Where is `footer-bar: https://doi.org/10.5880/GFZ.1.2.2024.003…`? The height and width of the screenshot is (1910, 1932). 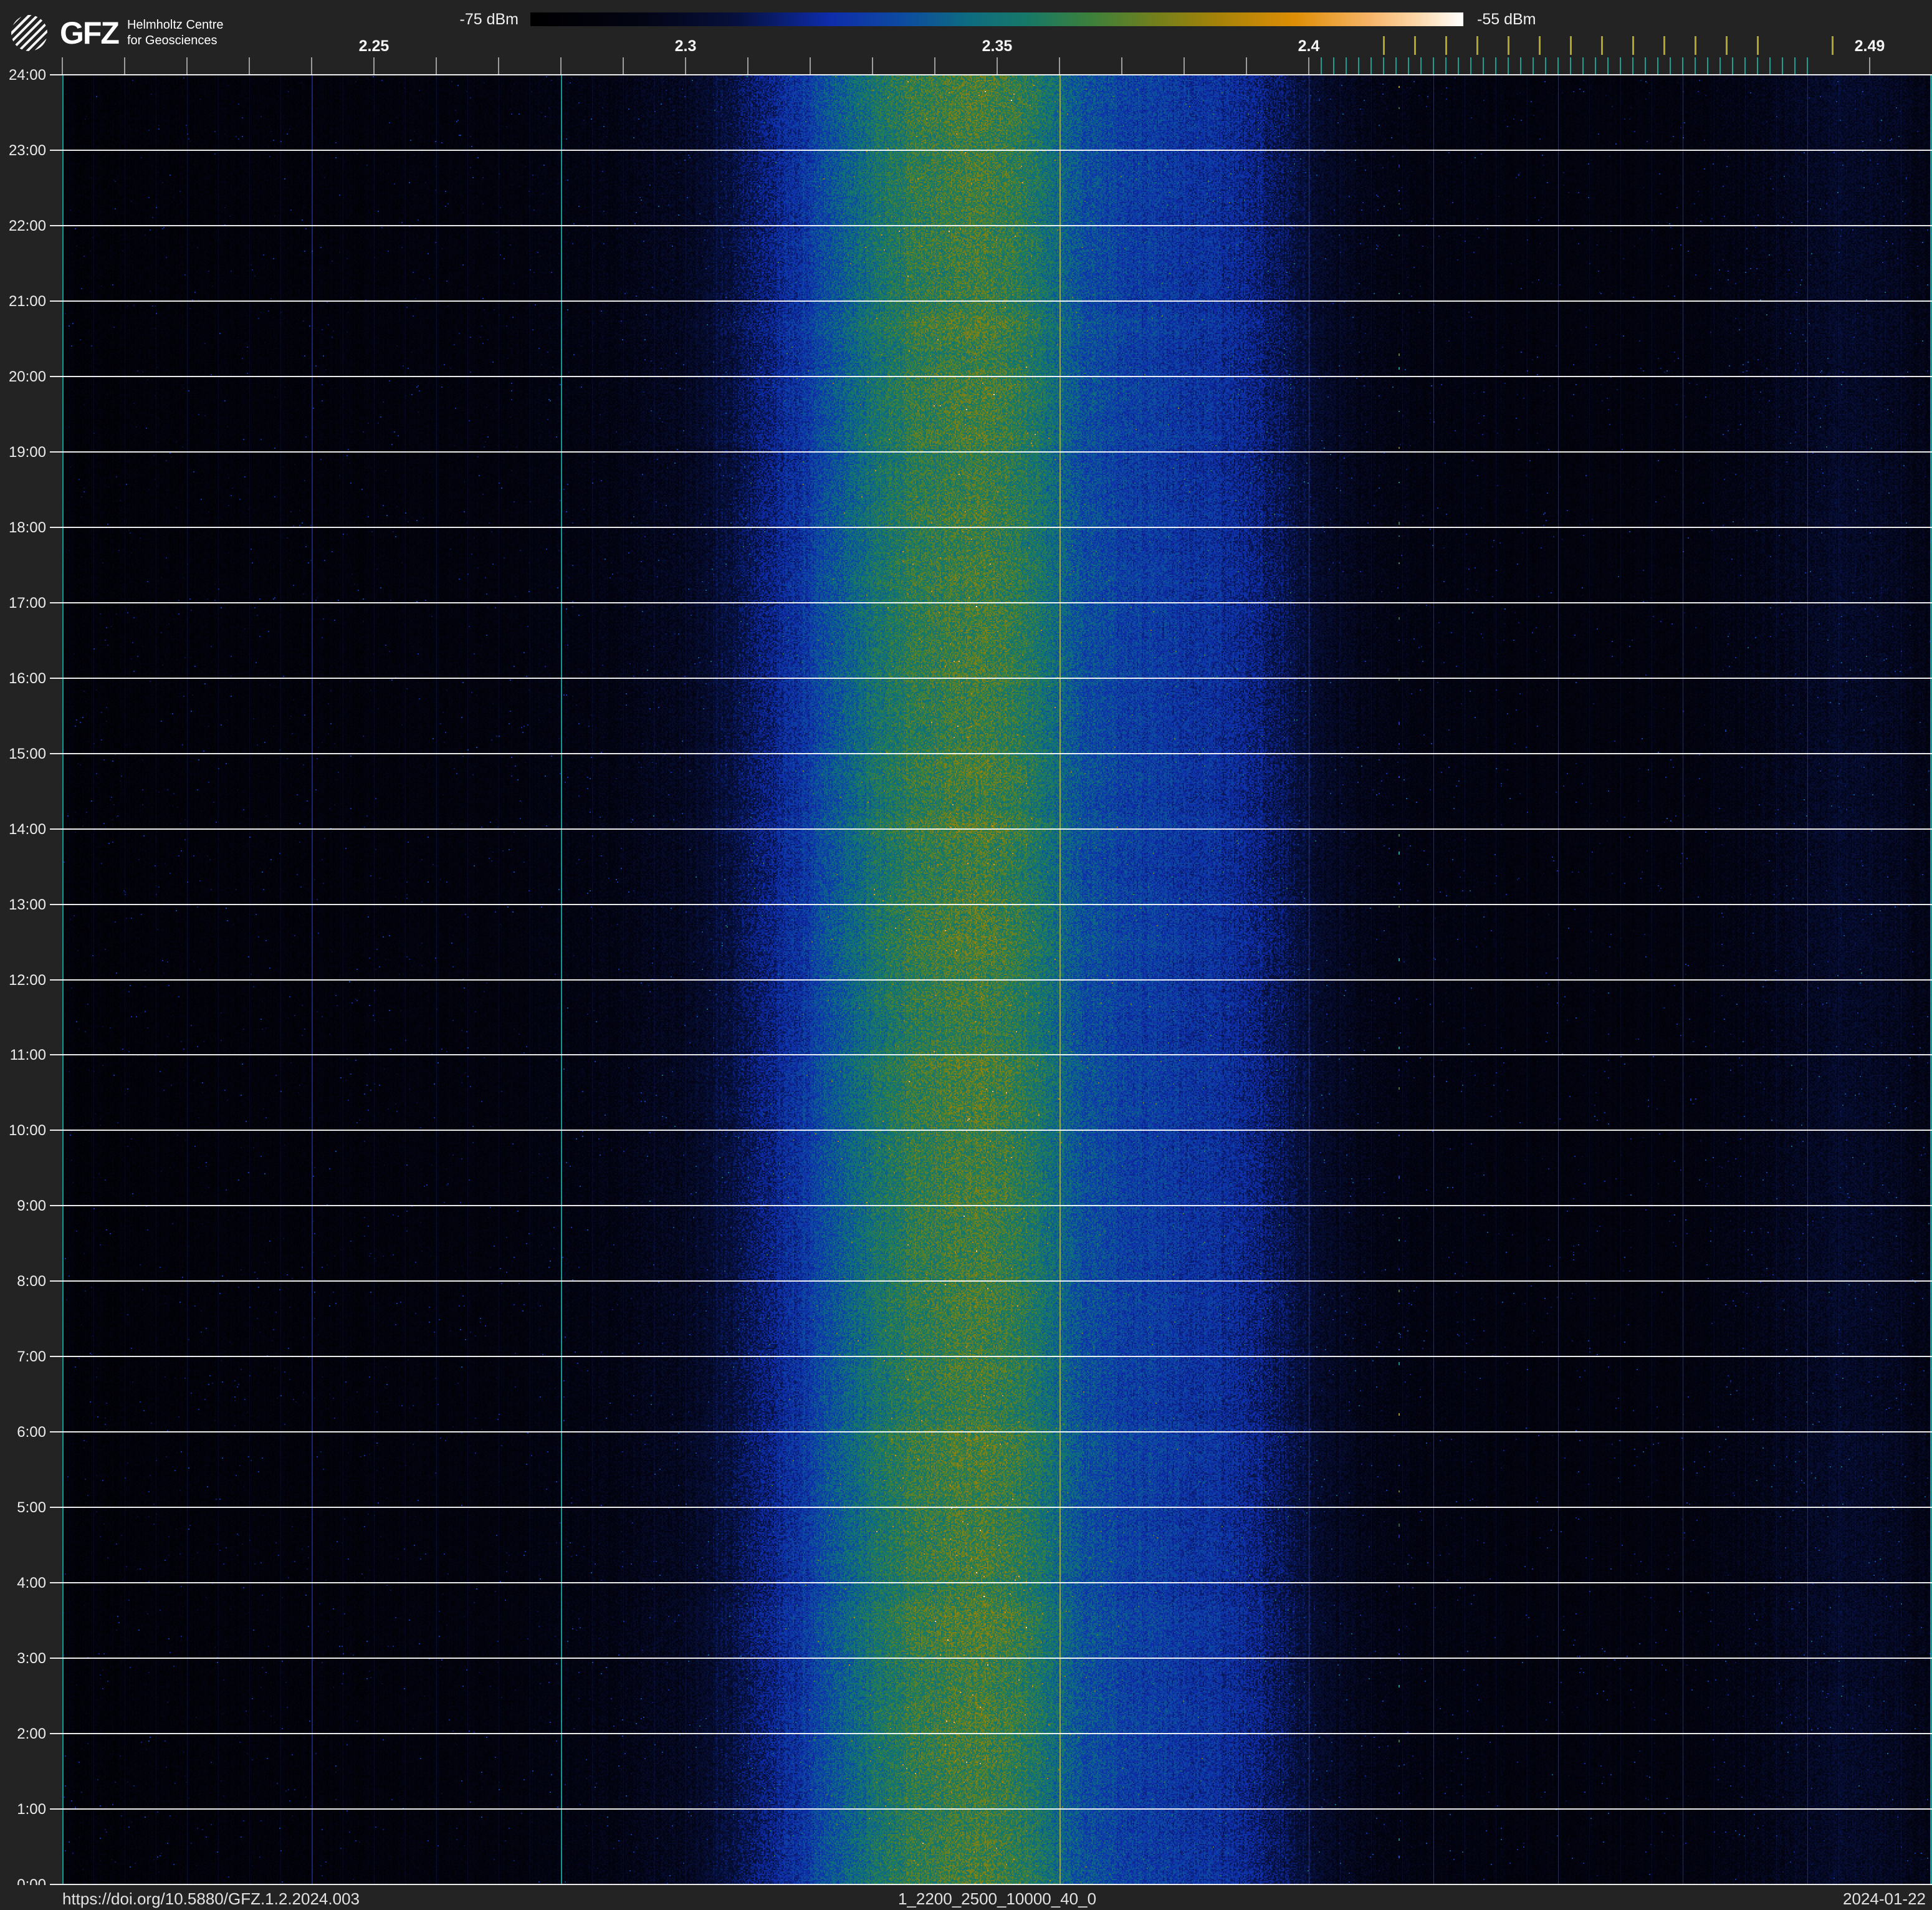 footer-bar: https://doi.org/10.5880/GFZ.1.2.2024.003… is located at coordinates (966, 1897).